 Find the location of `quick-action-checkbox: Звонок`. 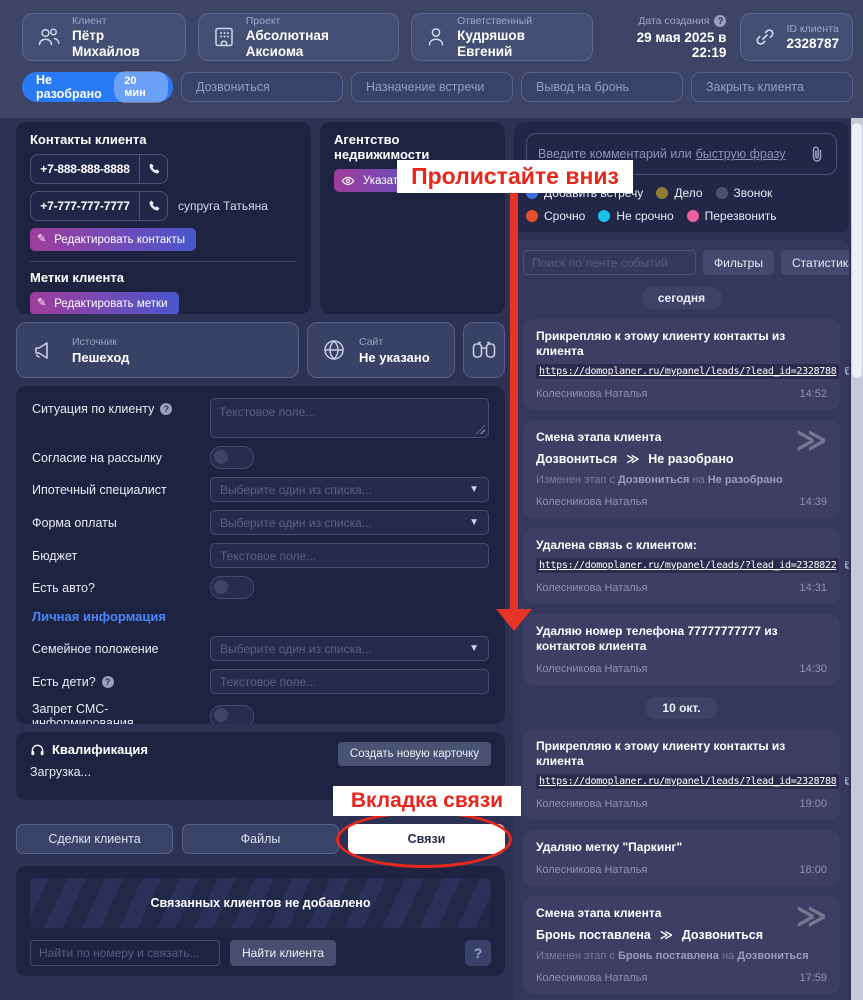

quick-action-checkbox: Звонок is located at coordinates (743, 193).